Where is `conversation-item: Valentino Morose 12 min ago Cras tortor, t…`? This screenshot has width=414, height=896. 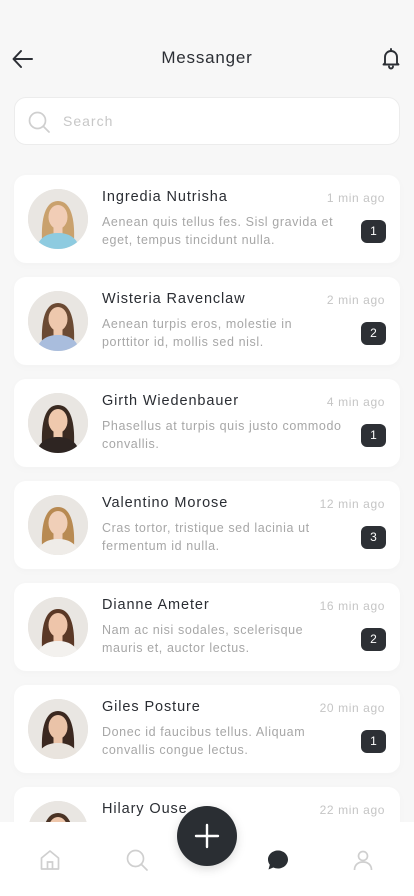 conversation-item: Valentino Morose 12 min ago Cras tortor, t… is located at coordinates (207, 525).